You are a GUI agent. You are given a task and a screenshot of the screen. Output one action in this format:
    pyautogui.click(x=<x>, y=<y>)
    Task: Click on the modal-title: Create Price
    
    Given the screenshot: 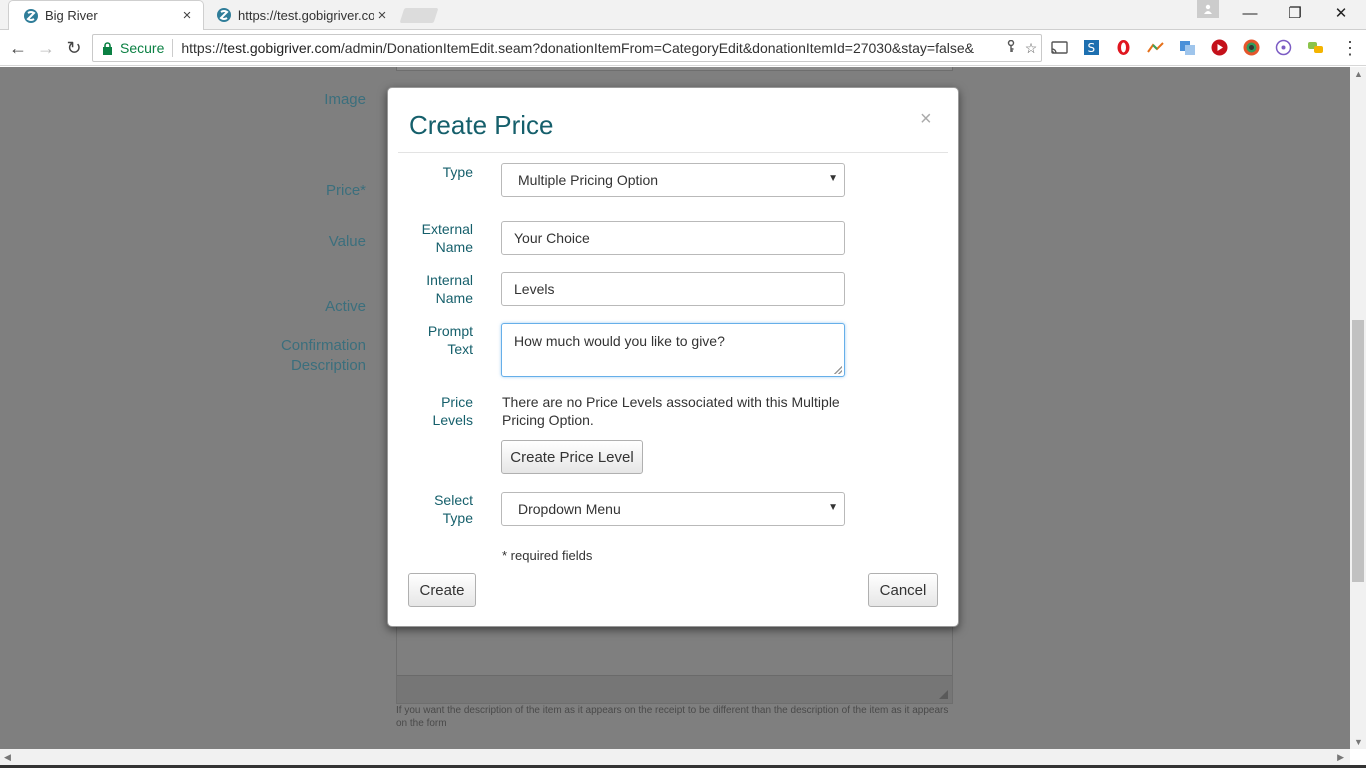 What is the action you would take?
    pyautogui.click(x=481, y=125)
    